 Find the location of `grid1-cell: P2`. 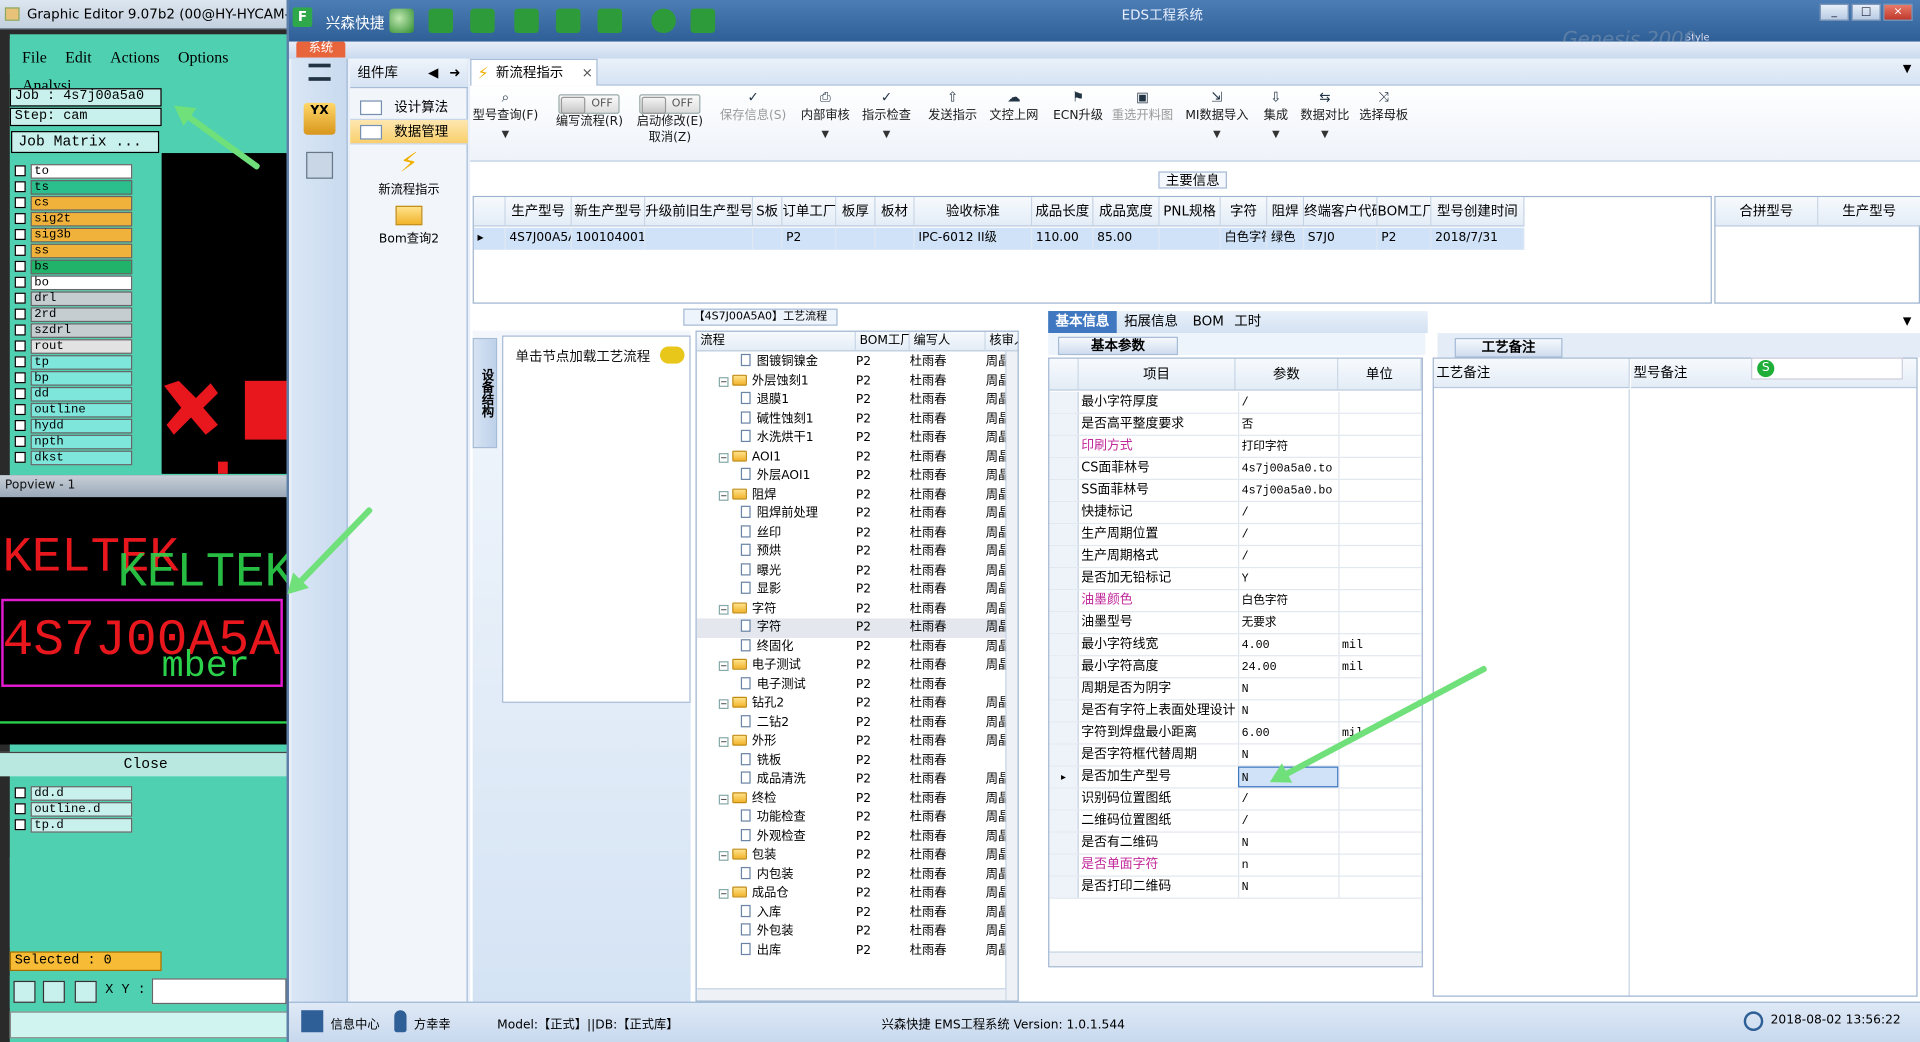

grid1-cell: P2 is located at coordinates (1404, 238).